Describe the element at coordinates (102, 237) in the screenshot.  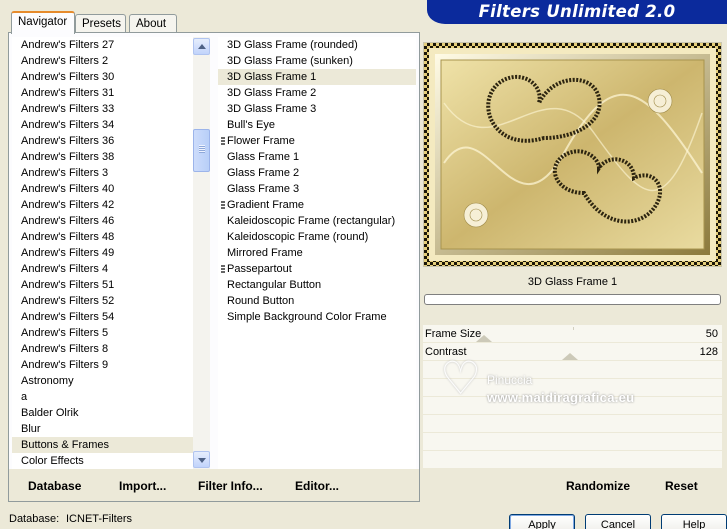
I see `list-item: Andrew's Filters 48` at that location.